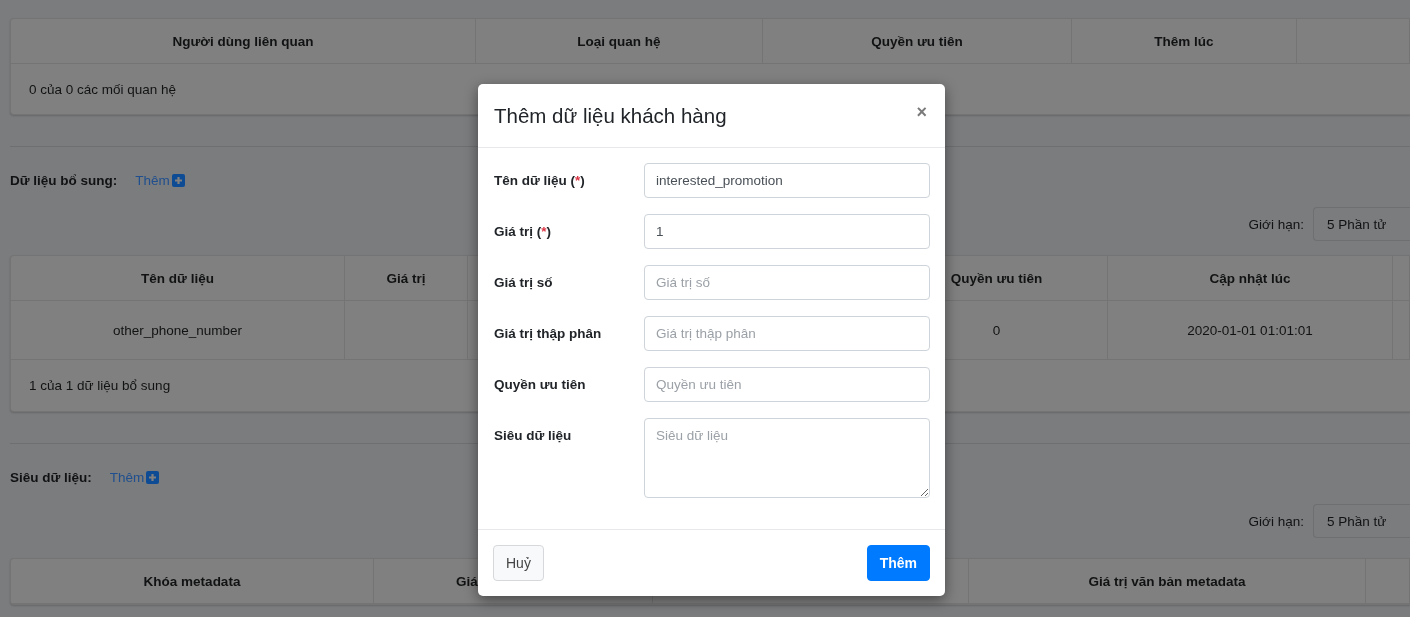  What do you see at coordinates (64, 180) in the screenshot?
I see `section-heading: Dữ liệu bổ sung:` at bounding box center [64, 180].